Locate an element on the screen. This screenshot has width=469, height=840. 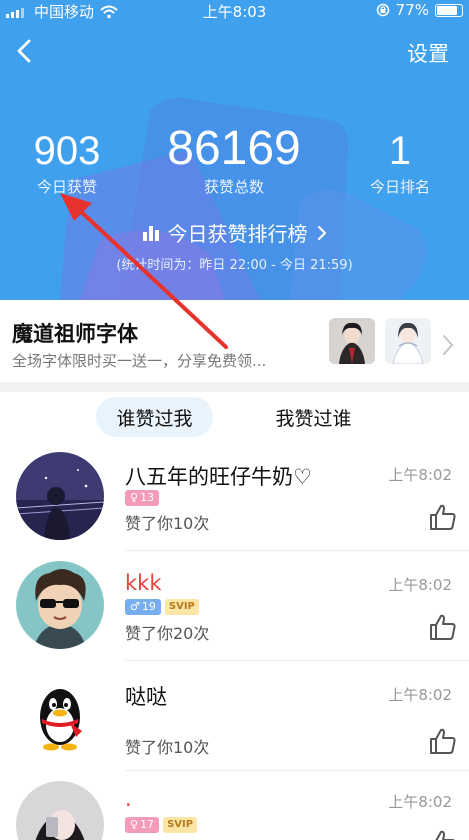
orientation-lock-icon is located at coordinates (382, 10).